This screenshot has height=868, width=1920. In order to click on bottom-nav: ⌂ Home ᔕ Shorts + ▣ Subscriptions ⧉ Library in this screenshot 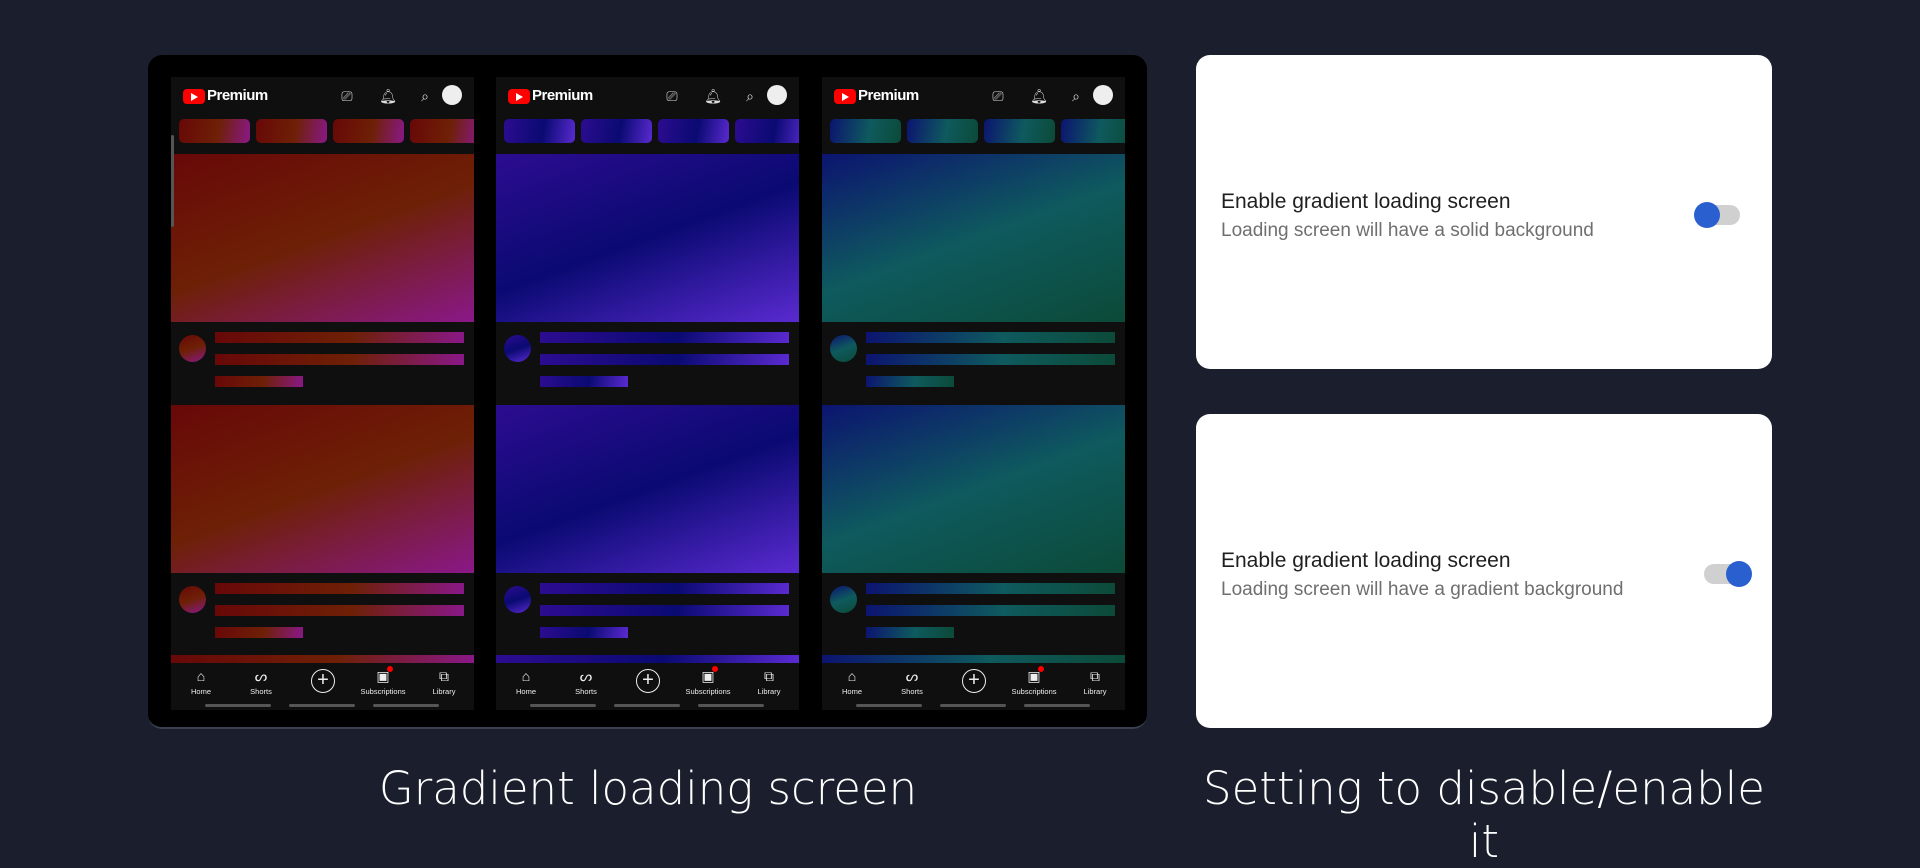, I will do `click(973, 686)`.